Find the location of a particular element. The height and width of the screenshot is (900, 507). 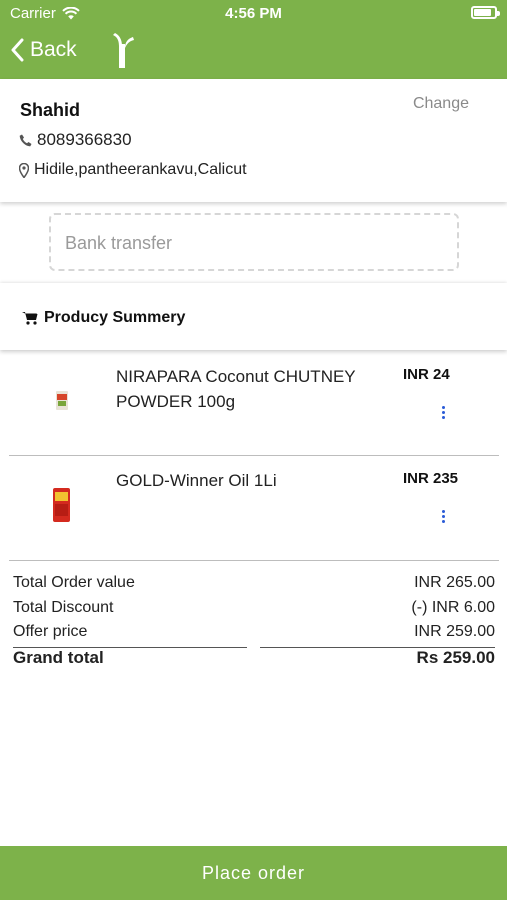

total-discount: (-) INR 6.00 is located at coordinates (453, 607).